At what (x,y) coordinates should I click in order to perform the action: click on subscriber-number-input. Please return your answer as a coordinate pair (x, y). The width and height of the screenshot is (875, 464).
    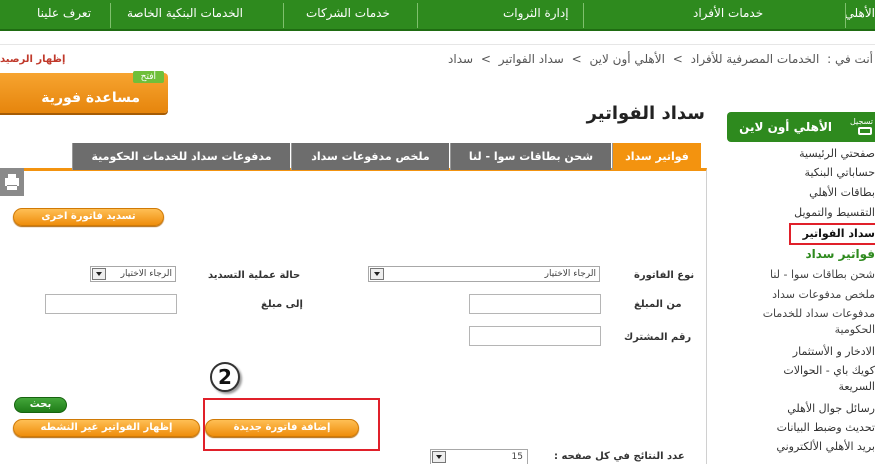
    Looking at the image, I should click on (535, 336).